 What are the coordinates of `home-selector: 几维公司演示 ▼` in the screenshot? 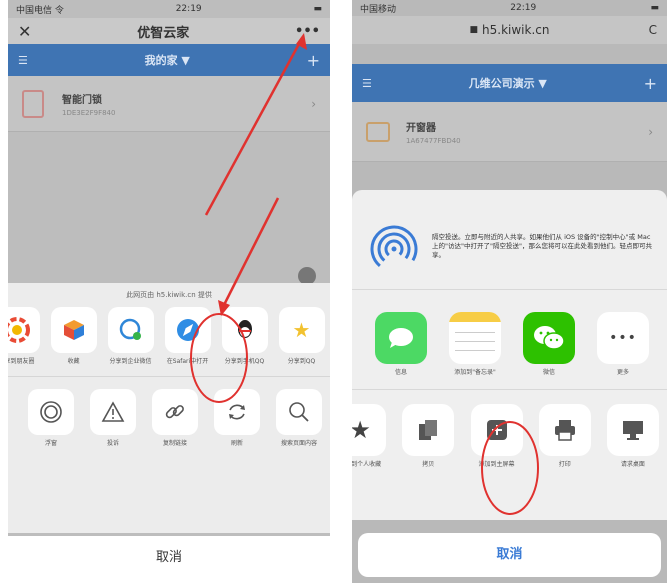 It's located at (508, 83).